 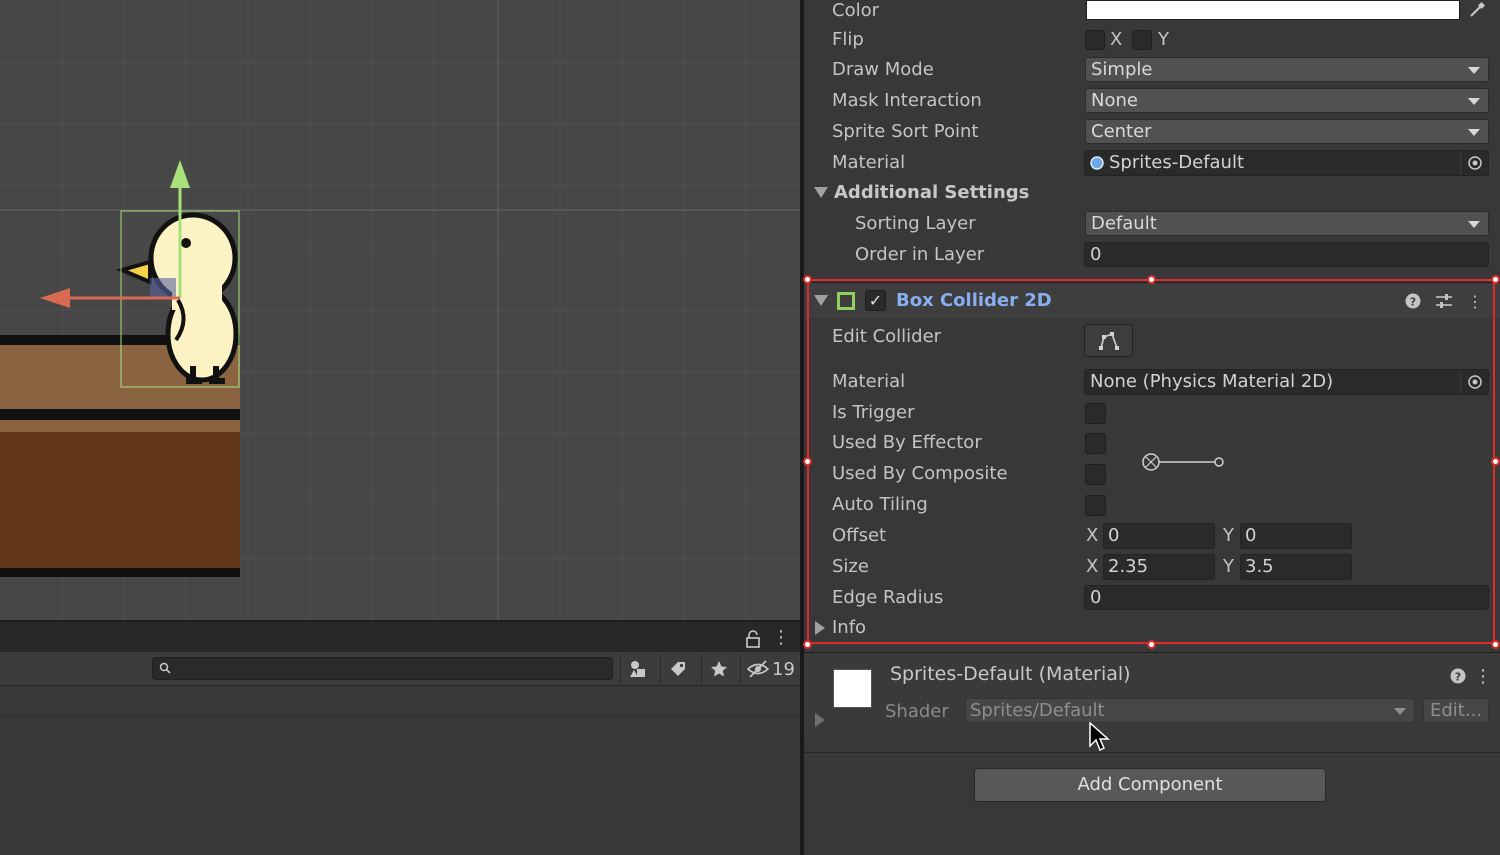 What do you see at coordinates (1150, 785) in the screenshot?
I see `add-component-button: Add Component` at bounding box center [1150, 785].